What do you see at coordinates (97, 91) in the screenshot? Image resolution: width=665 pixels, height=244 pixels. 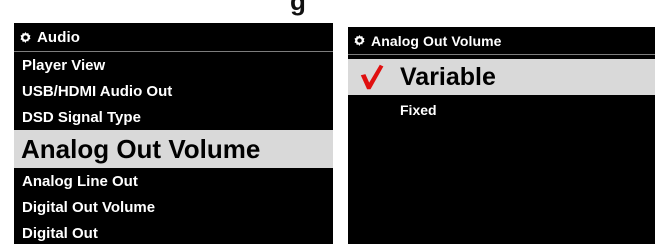 I see `menu-item-label: USB/HDMI Audio Out` at bounding box center [97, 91].